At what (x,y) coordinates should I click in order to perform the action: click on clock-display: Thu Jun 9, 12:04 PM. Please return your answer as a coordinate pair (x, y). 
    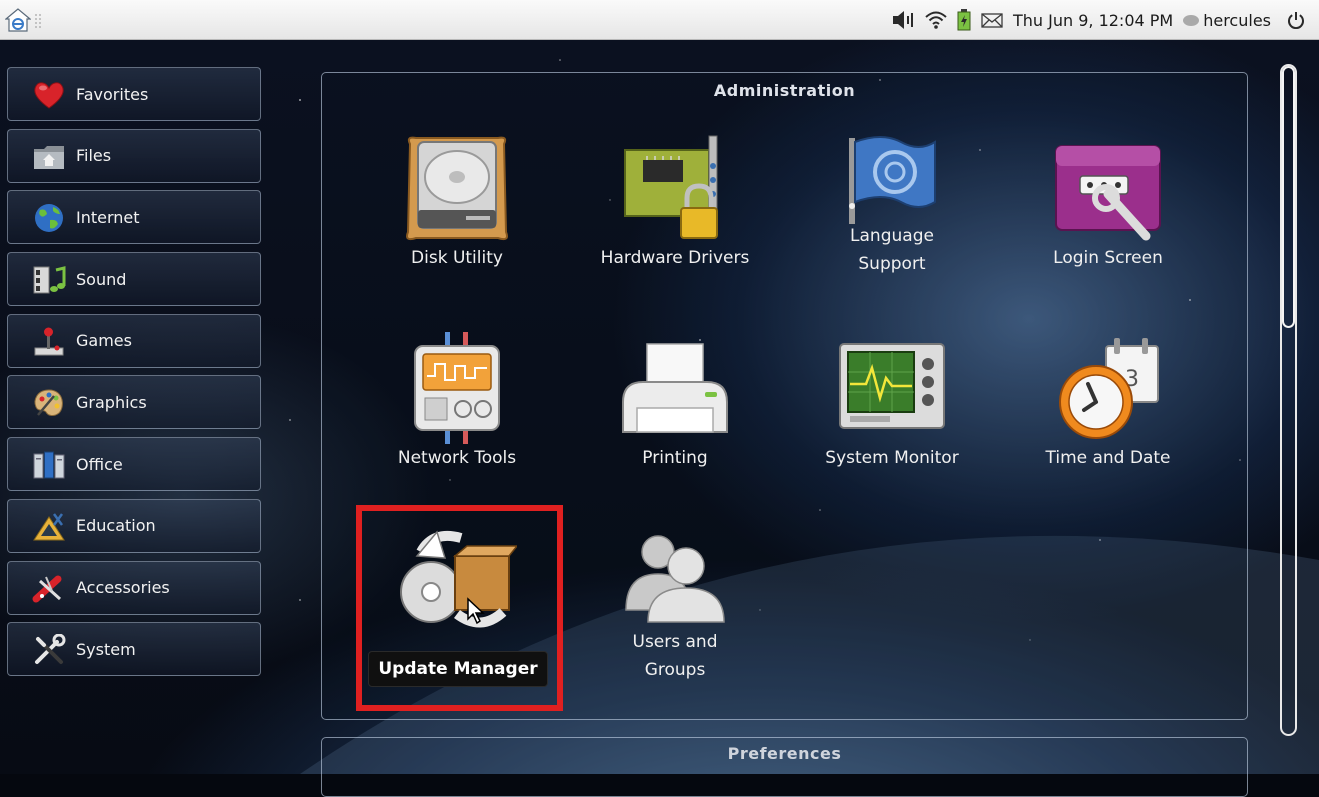
    Looking at the image, I should click on (1093, 20).